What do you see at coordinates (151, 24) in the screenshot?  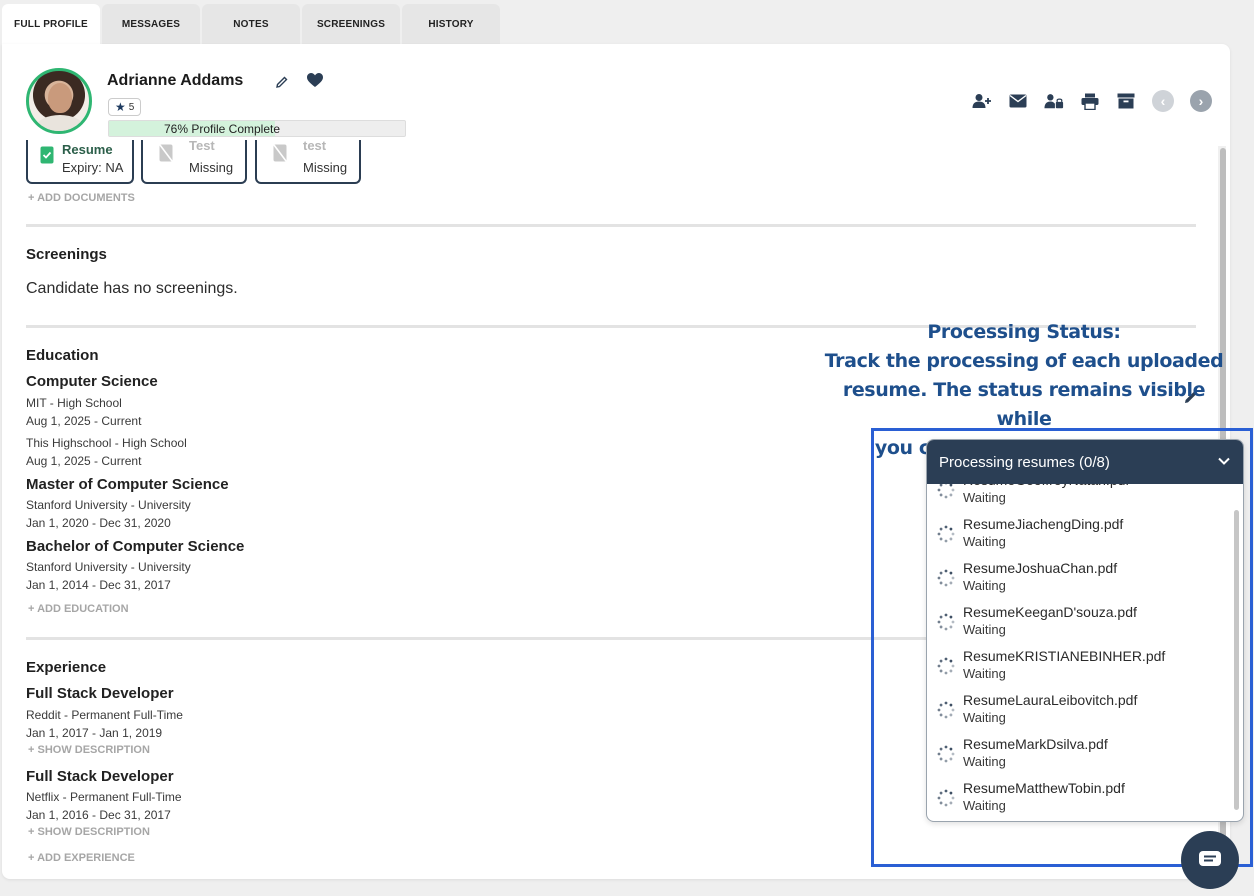 I see `tab-messages: MESSAGES` at bounding box center [151, 24].